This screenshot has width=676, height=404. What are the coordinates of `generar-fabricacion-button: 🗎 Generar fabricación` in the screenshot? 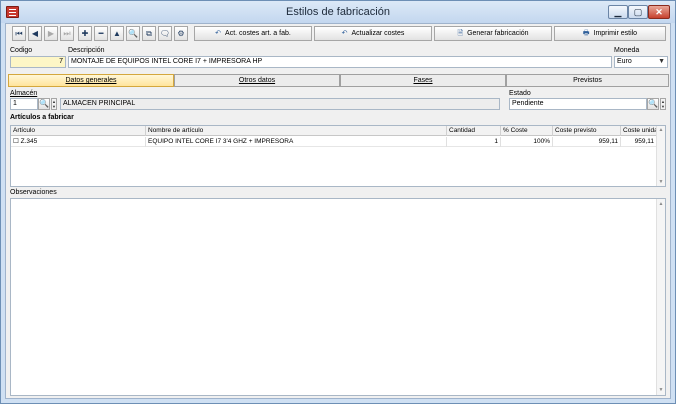 It's located at (493, 33).